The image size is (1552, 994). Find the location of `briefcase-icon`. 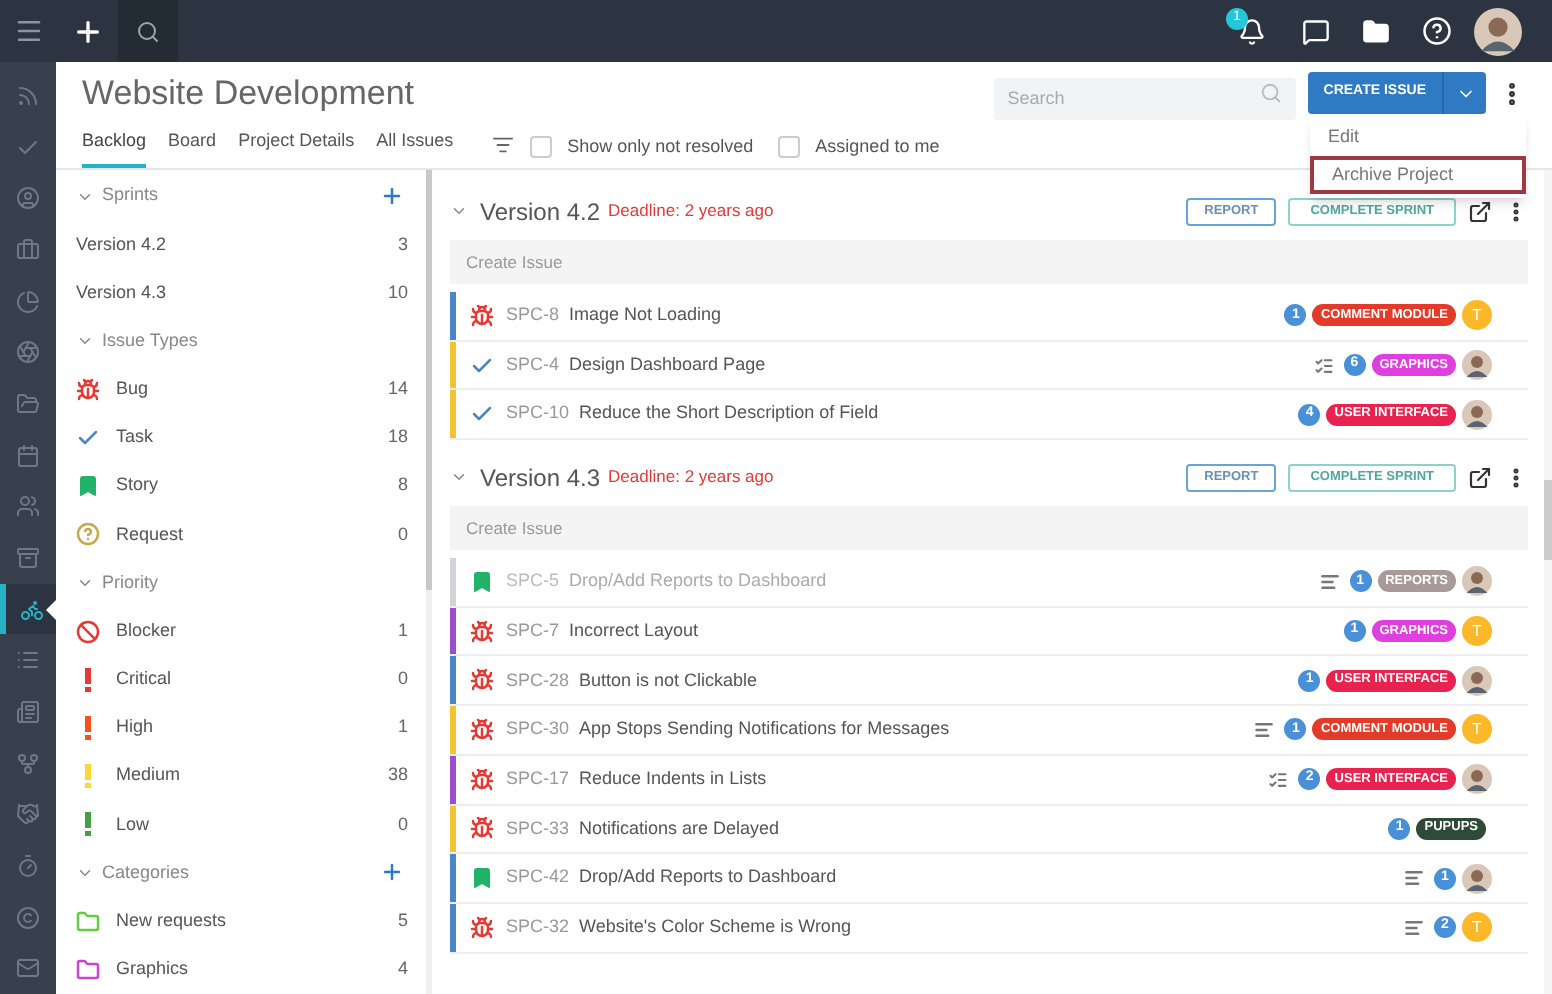

briefcase-icon is located at coordinates (28, 249).